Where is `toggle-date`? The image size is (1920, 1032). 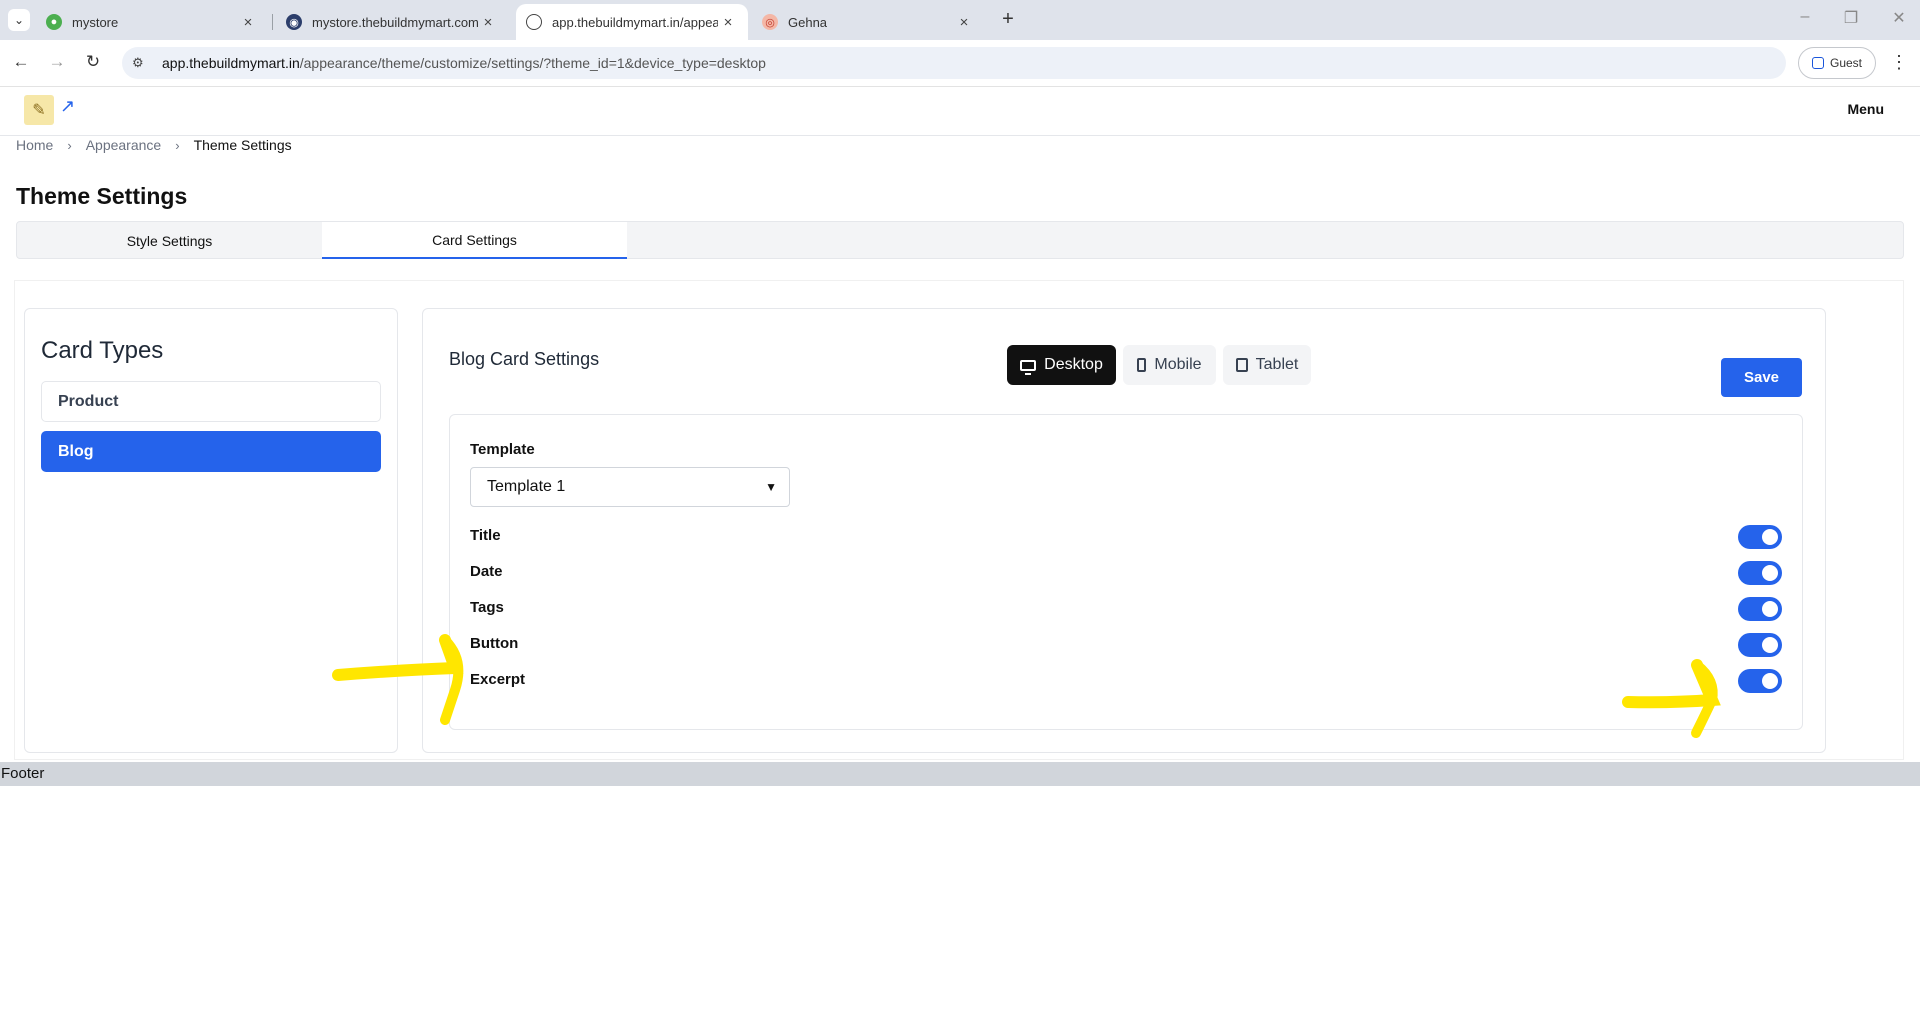 toggle-date is located at coordinates (1760, 573).